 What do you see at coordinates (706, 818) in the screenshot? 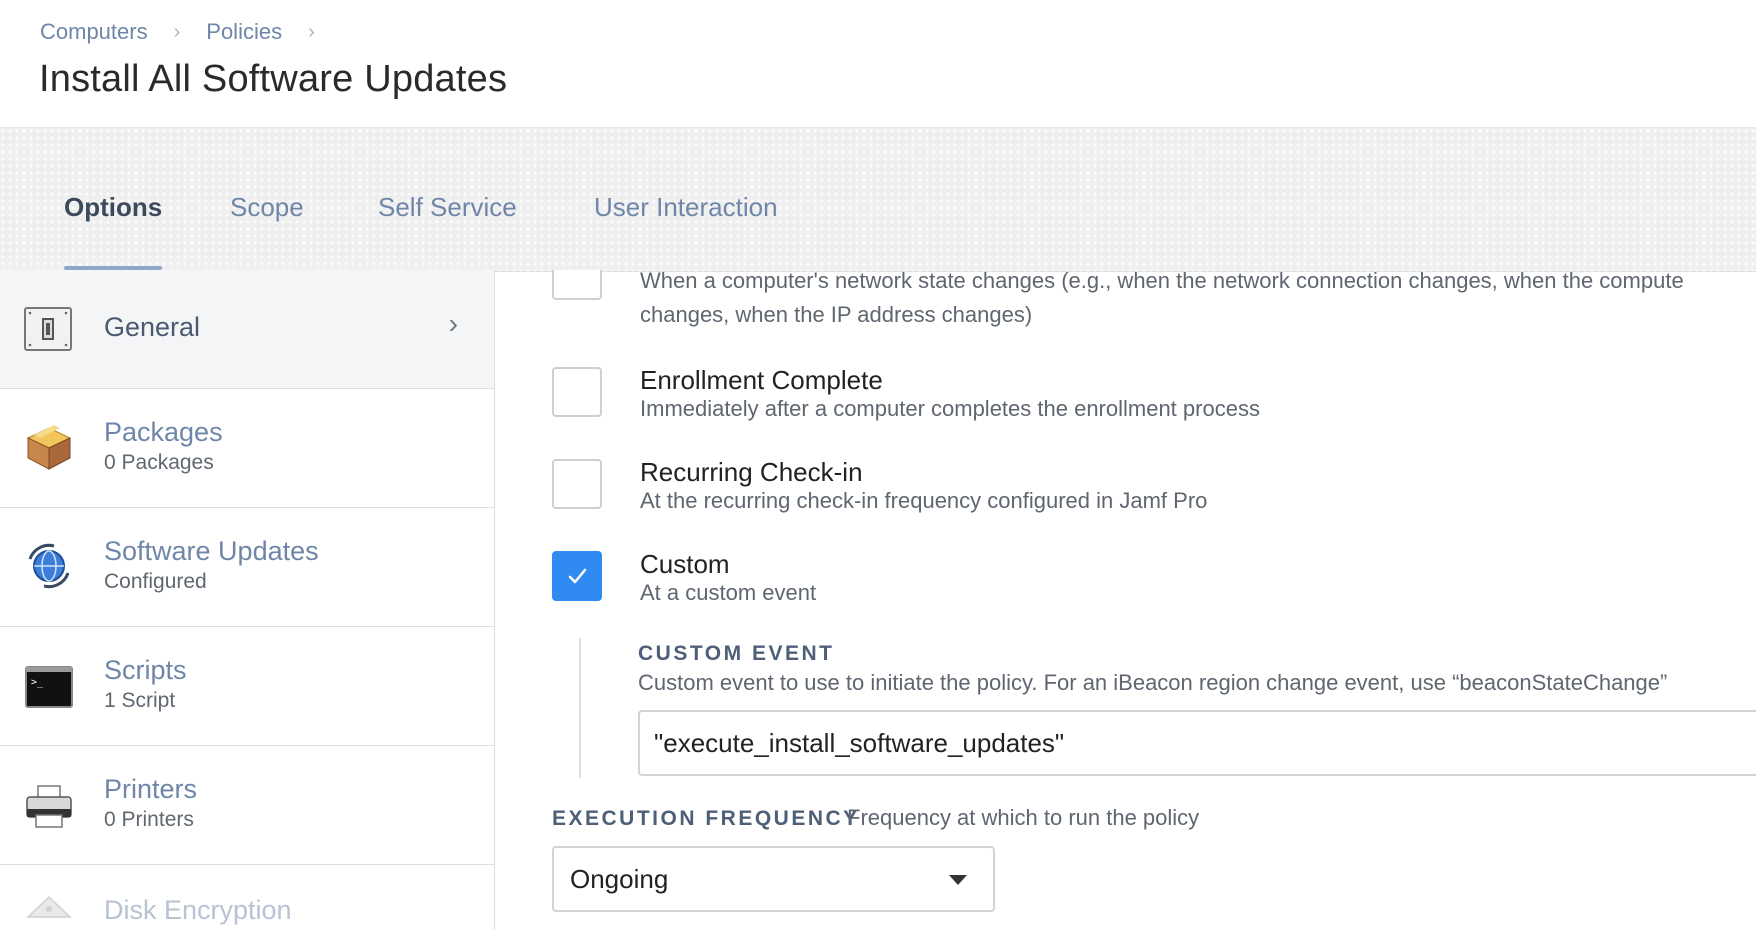
I see `execution-frequency-label: EXECUTION FREQUENCY` at bounding box center [706, 818].